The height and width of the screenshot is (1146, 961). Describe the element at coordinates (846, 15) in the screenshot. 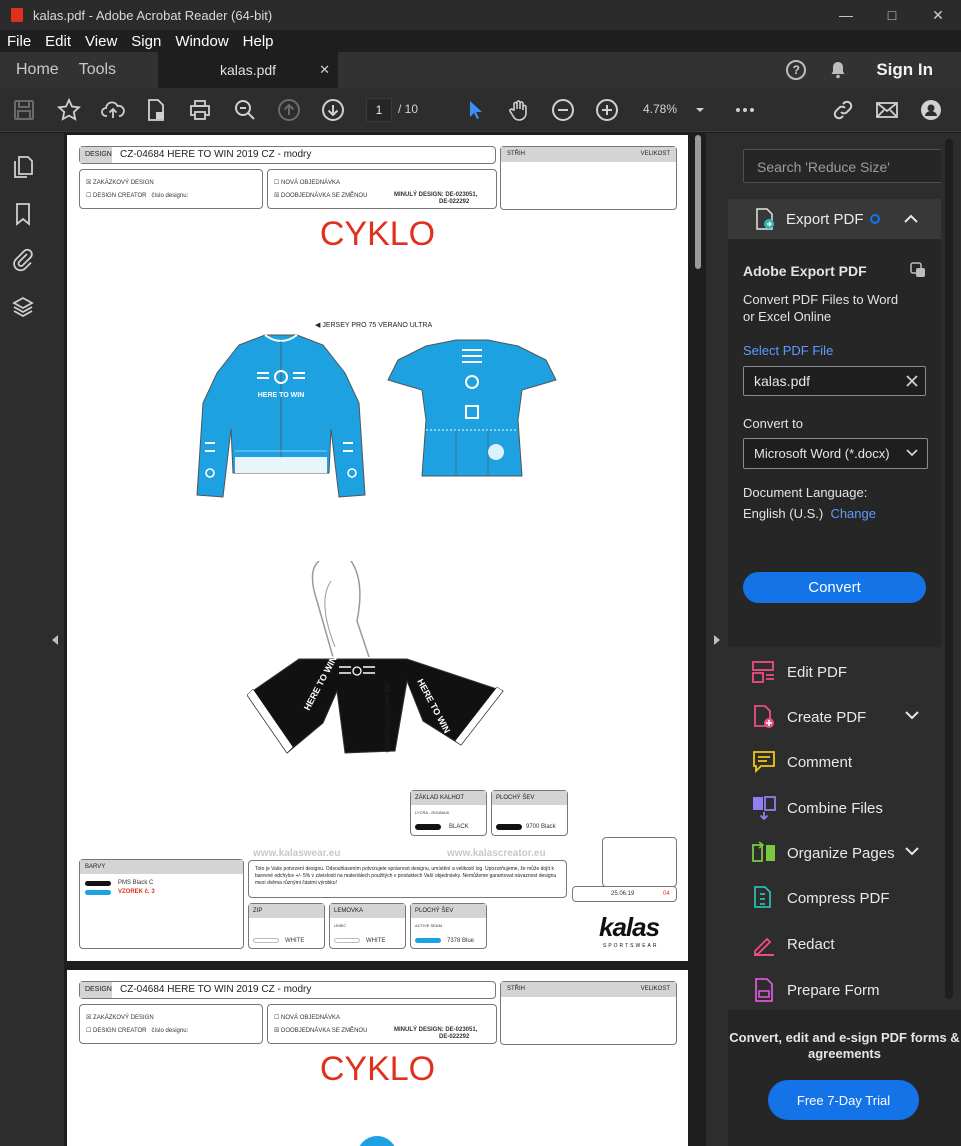

I see `minimize-button: —` at that location.